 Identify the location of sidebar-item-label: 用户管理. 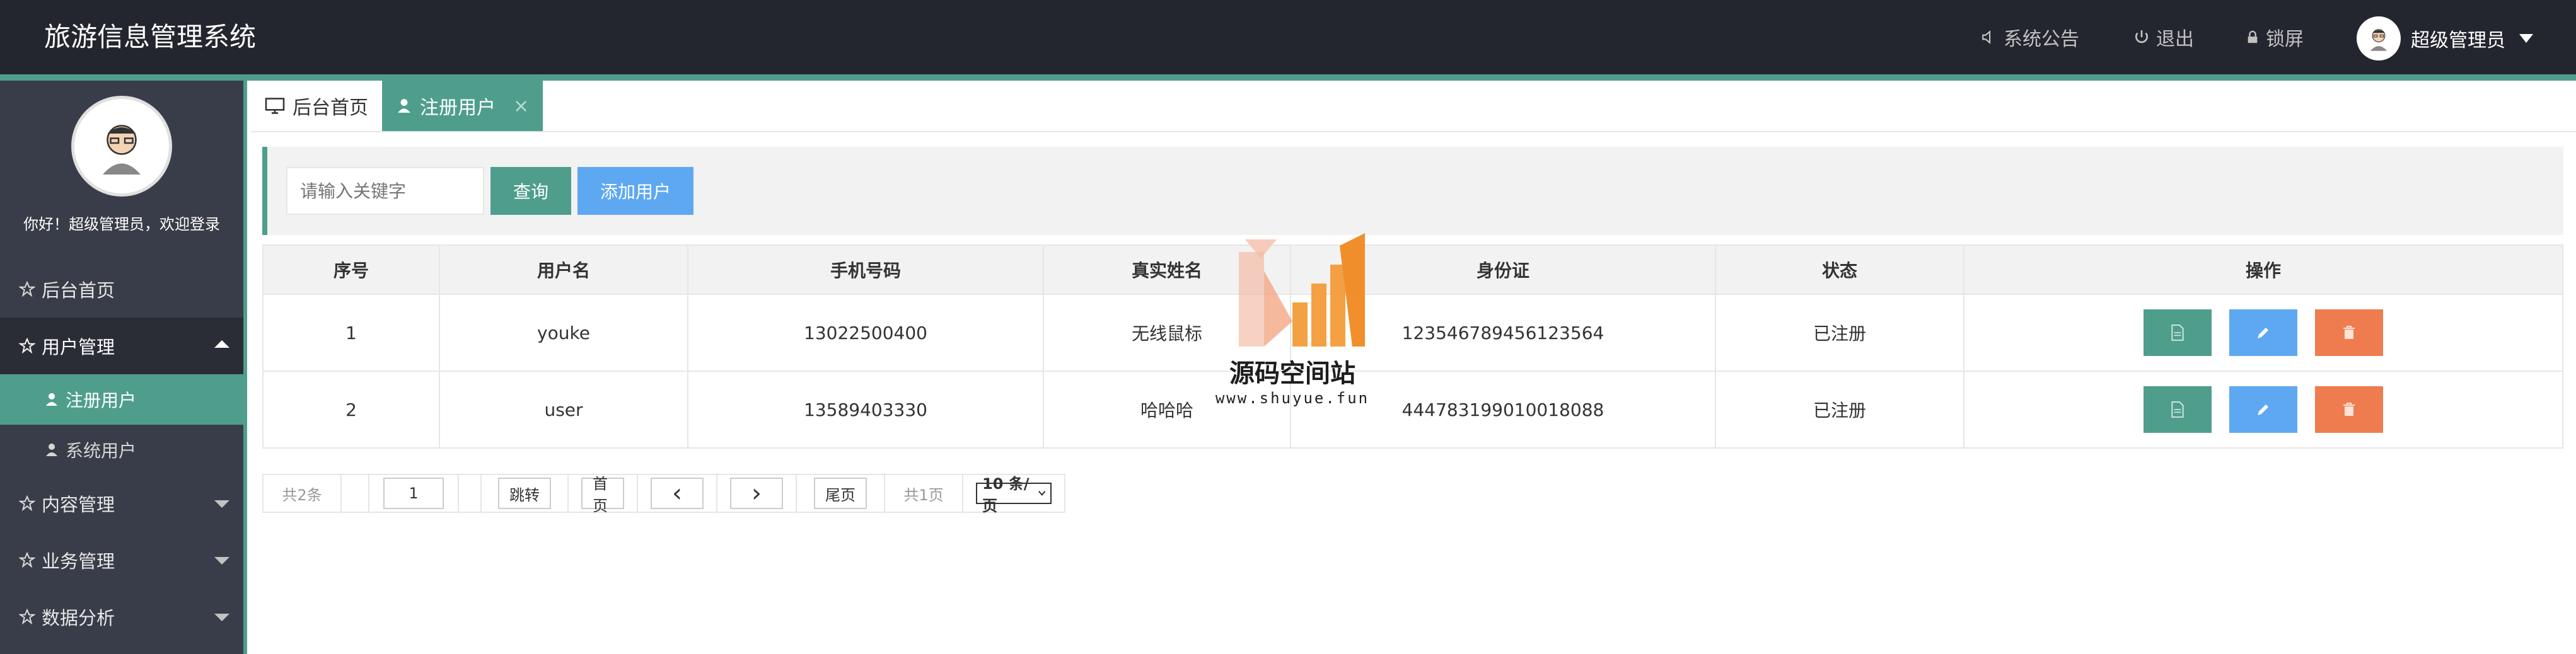
(78, 347).